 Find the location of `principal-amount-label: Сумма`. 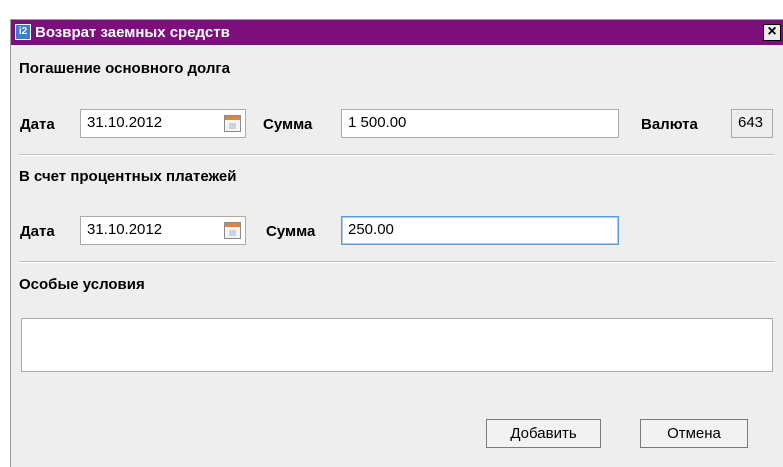

principal-amount-label: Сумма is located at coordinates (288, 124).